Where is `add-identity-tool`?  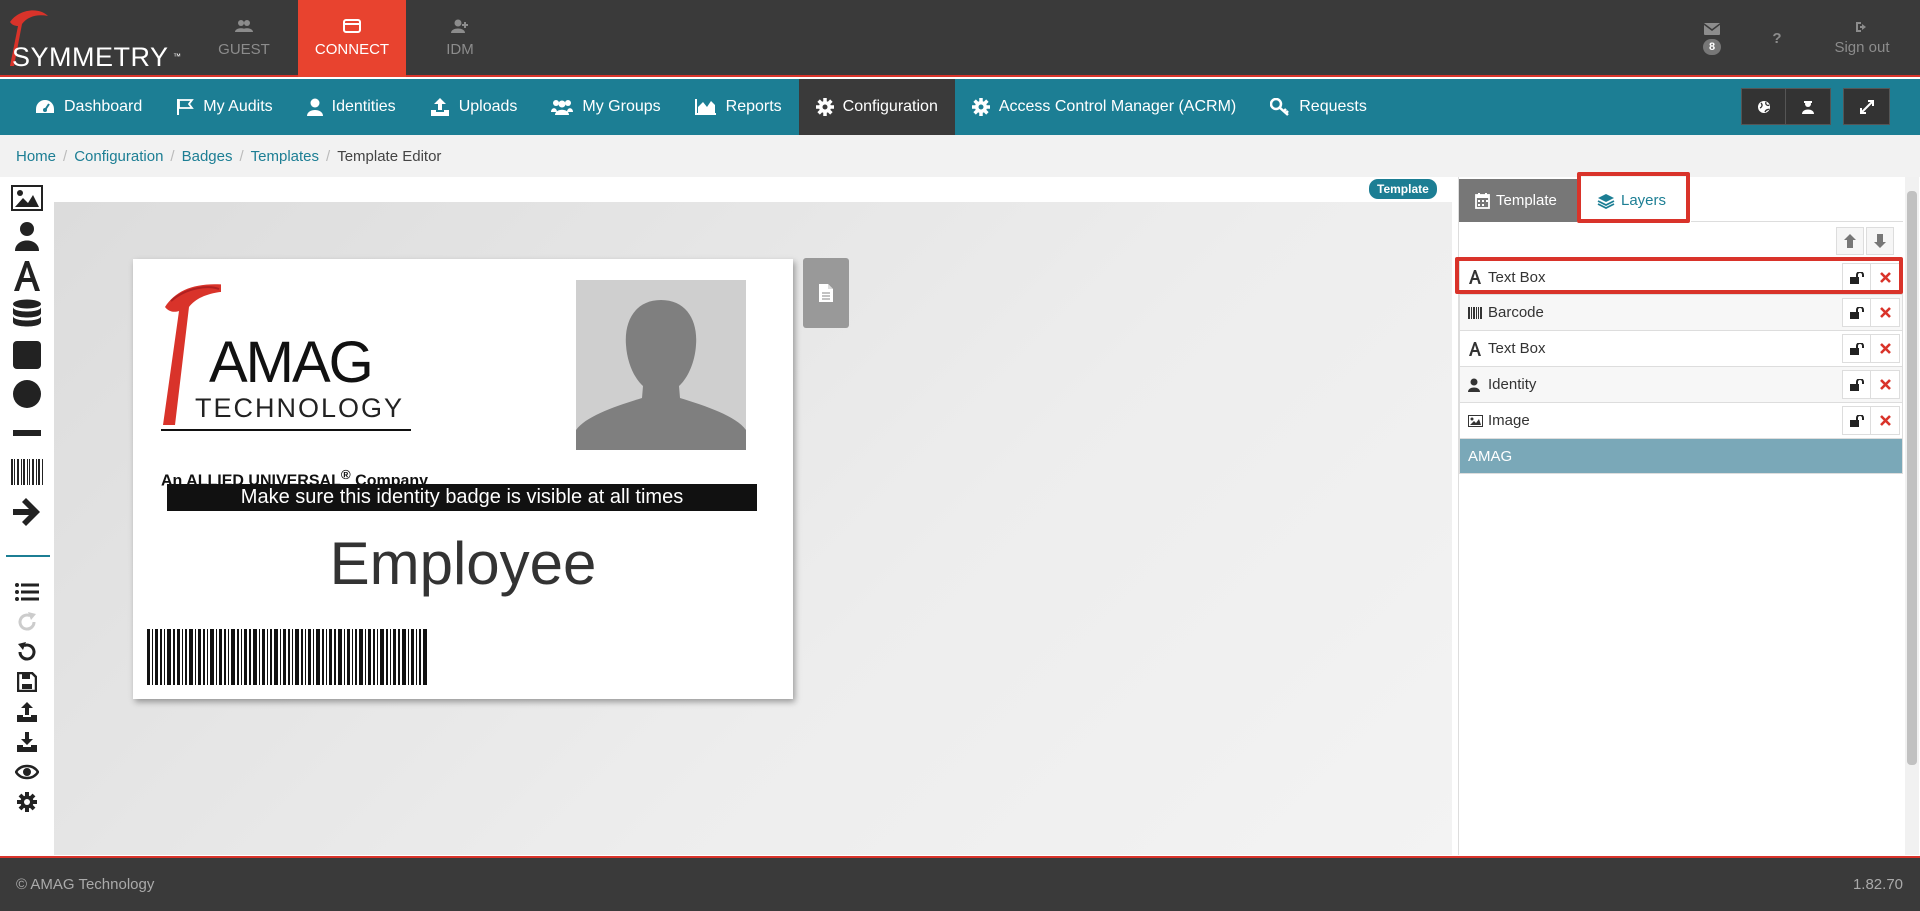 add-identity-tool is located at coordinates (27, 236).